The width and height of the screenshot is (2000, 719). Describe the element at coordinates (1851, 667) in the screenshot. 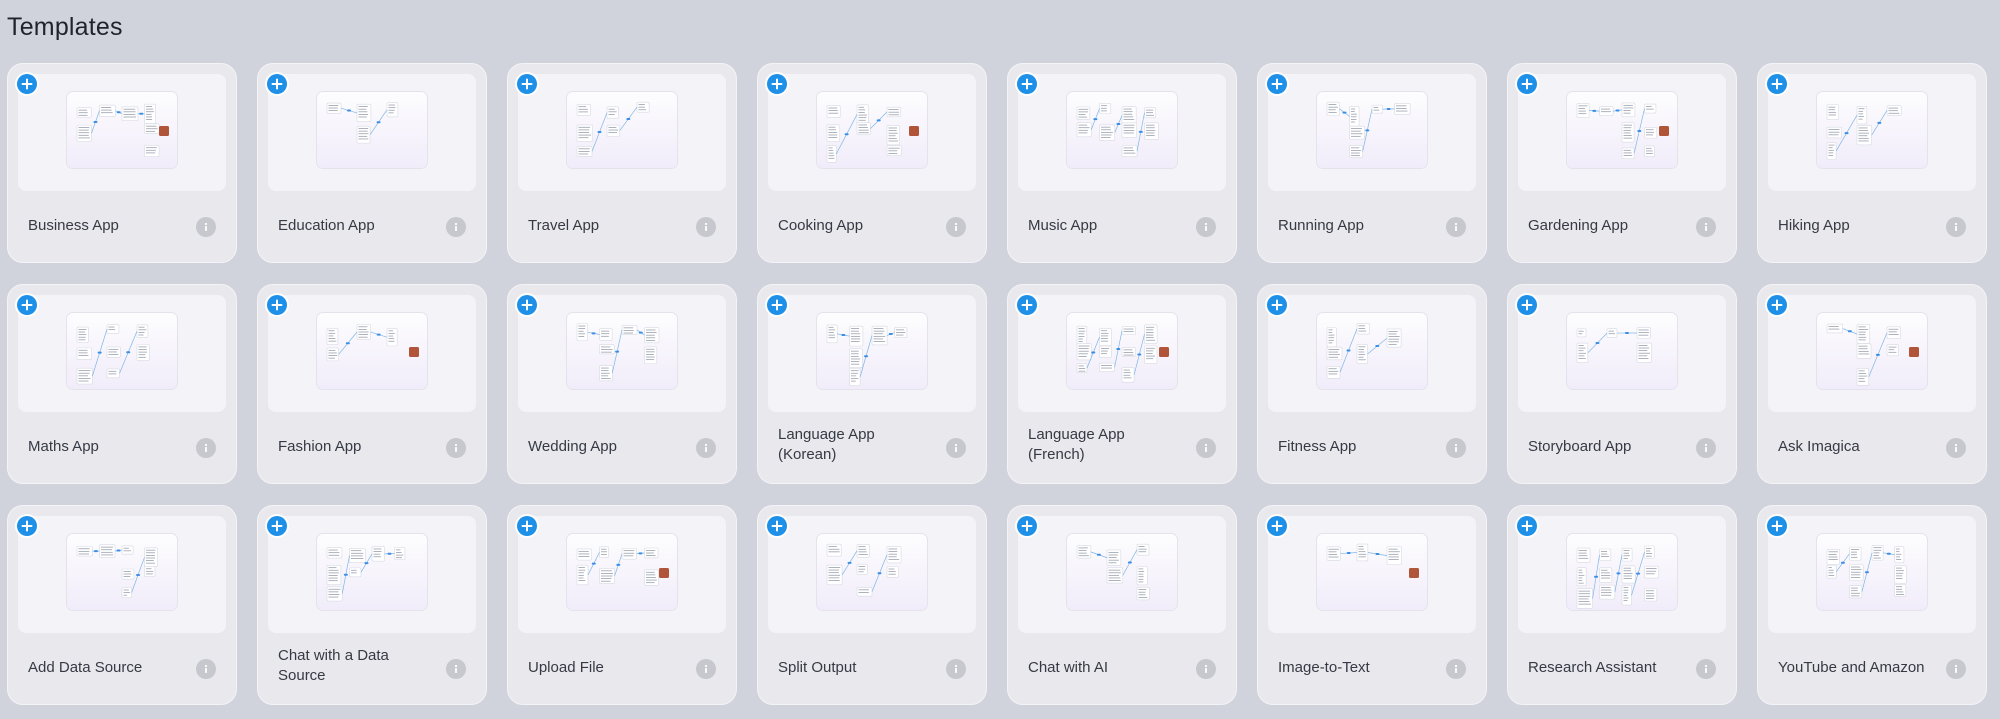

I see `template-name: YouTube and Amazon` at that location.